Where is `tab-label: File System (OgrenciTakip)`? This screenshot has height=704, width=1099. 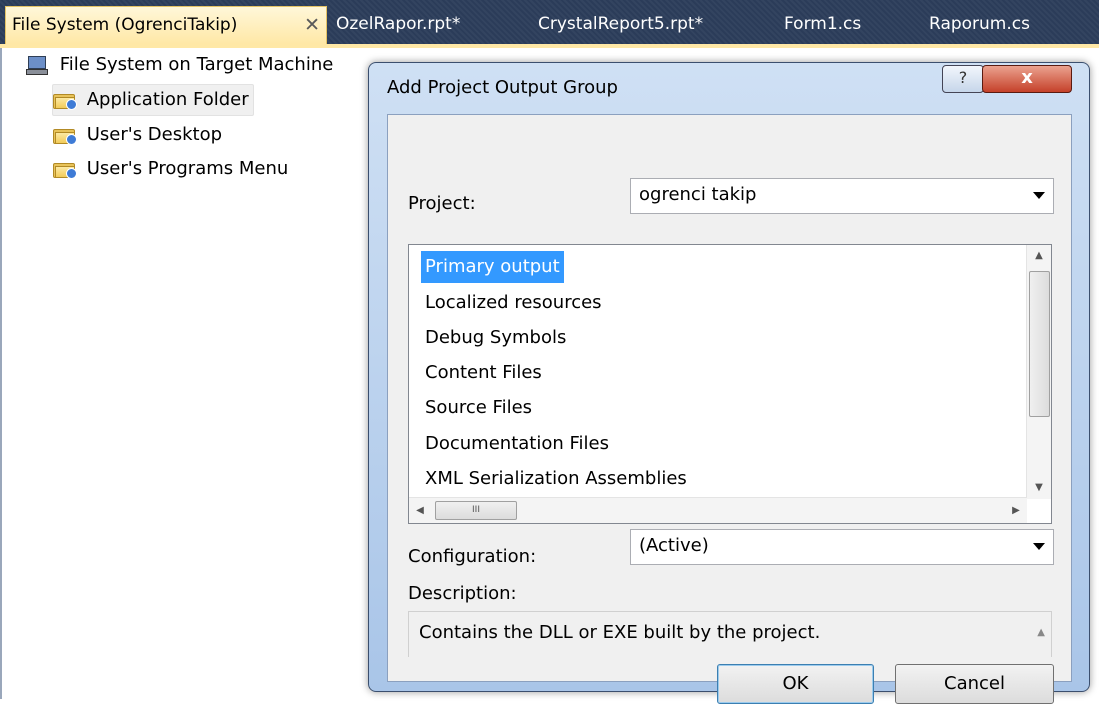
tab-label: File System (OgrenciTakip) is located at coordinates (125, 25).